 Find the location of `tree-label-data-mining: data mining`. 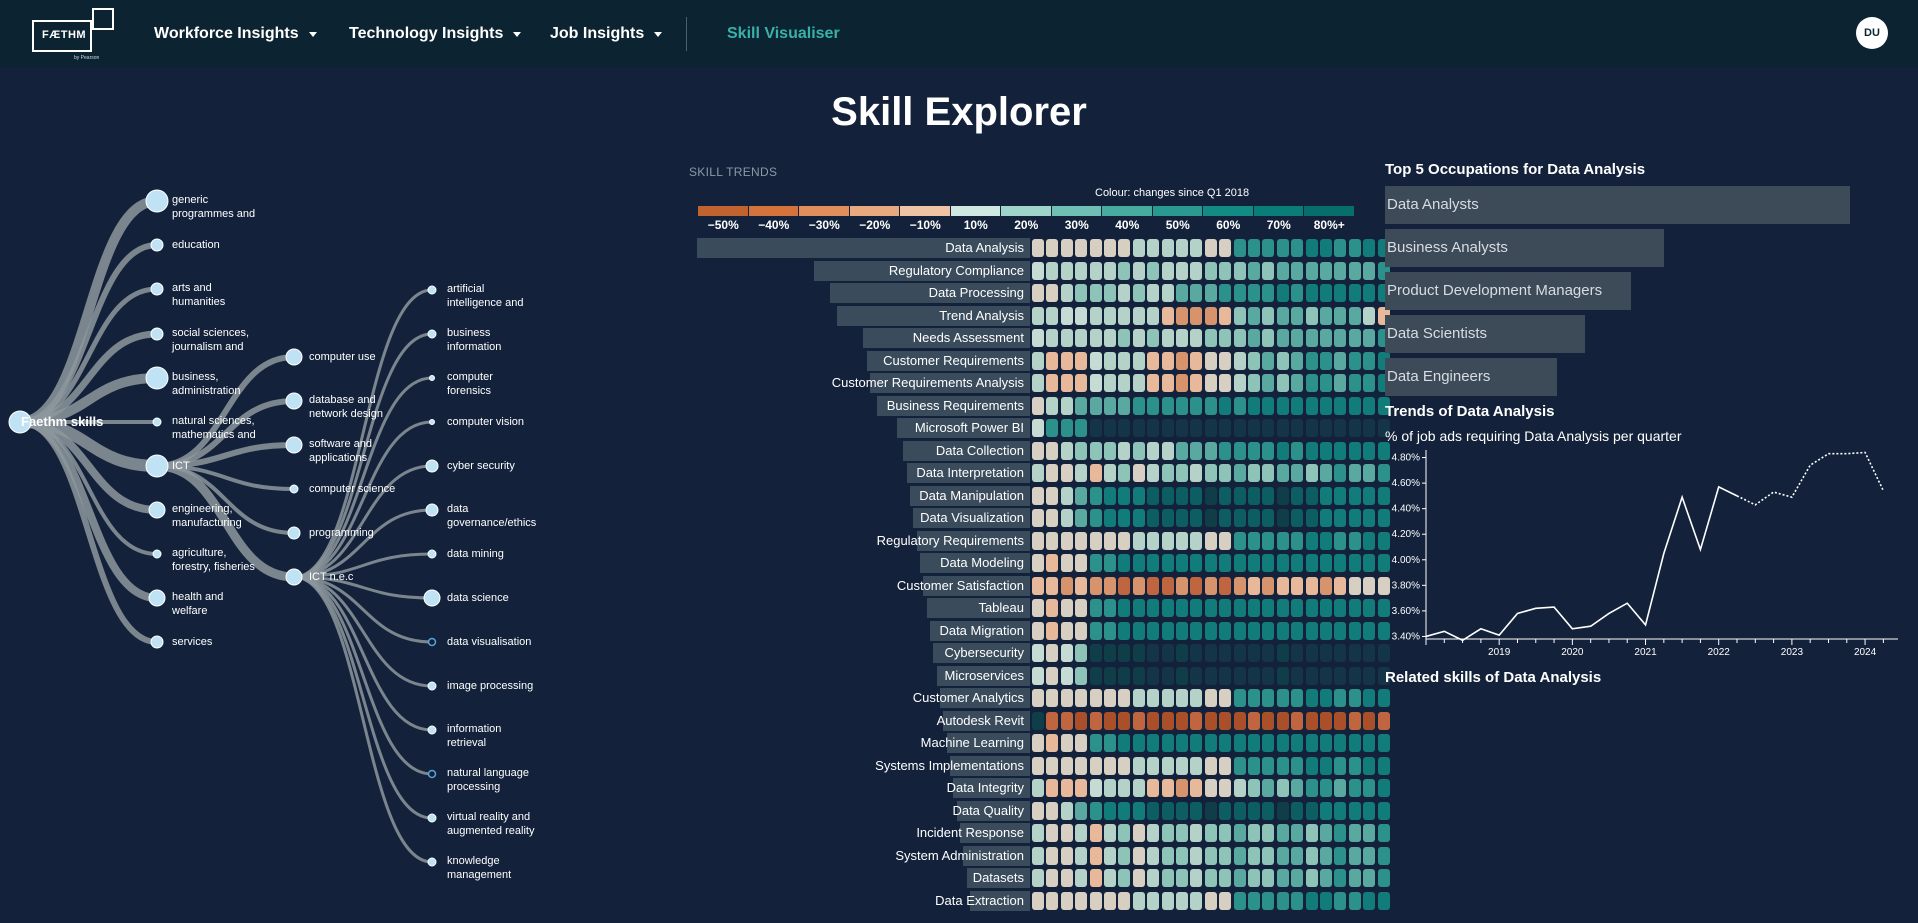

tree-label-data-mining: data mining is located at coordinates (475, 554).